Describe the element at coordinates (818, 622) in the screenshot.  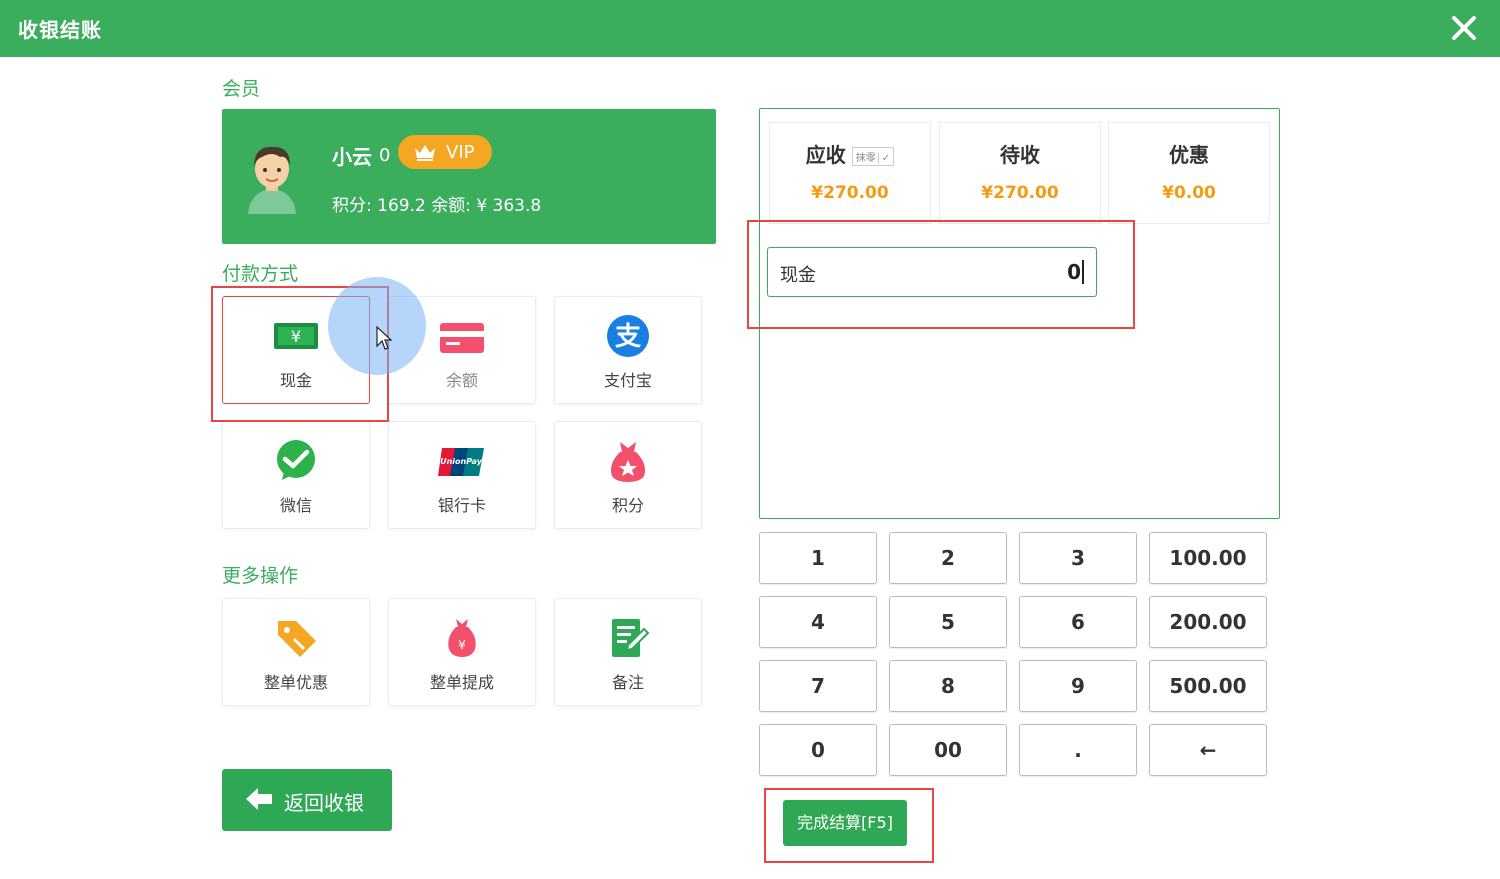
I see `keypad-key-4: 4` at that location.